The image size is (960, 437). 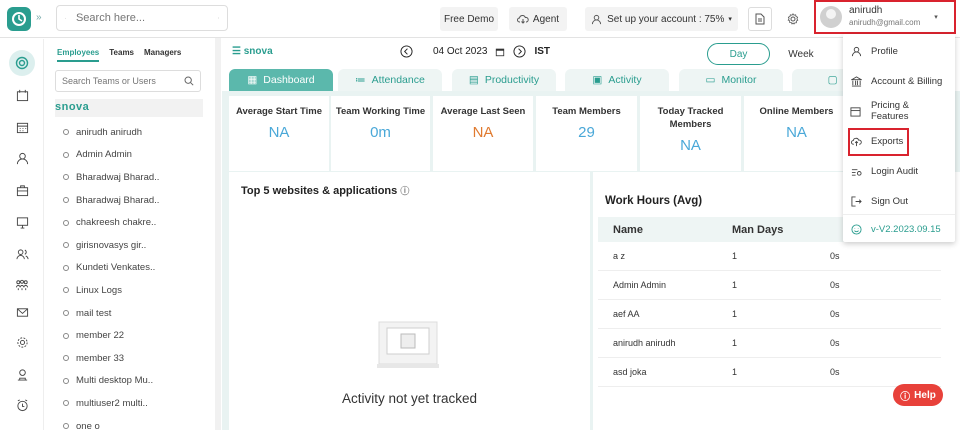 What do you see at coordinates (132, 403) in the screenshot?
I see `sidebar-employee-item: multiuser2 multi..` at bounding box center [132, 403].